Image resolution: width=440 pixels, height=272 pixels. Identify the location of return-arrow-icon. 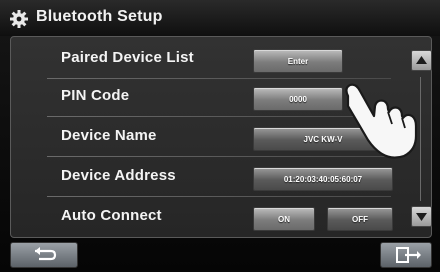
(46, 254).